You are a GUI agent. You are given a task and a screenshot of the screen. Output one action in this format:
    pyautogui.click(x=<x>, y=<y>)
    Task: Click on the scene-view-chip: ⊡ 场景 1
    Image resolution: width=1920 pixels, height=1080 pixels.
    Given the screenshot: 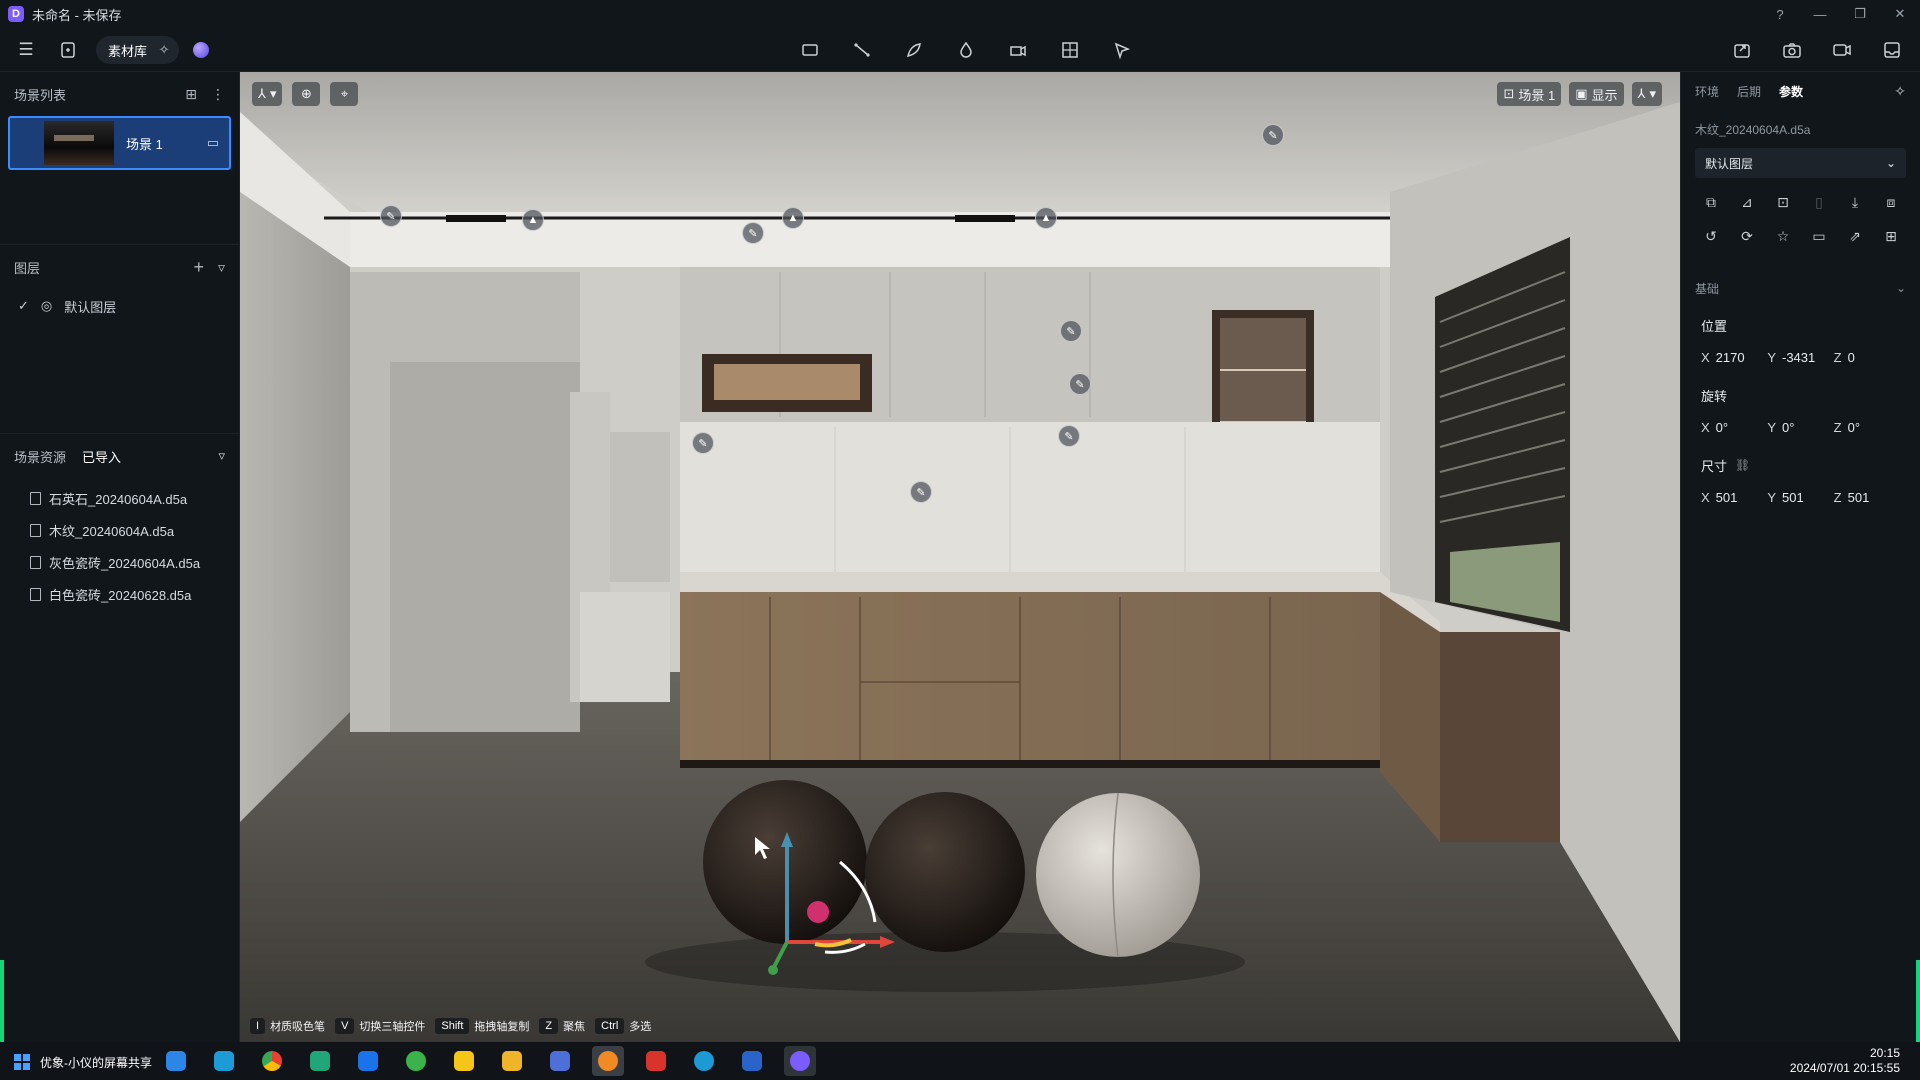 What is the action you would take?
    pyautogui.click(x=1529, y=94)
    